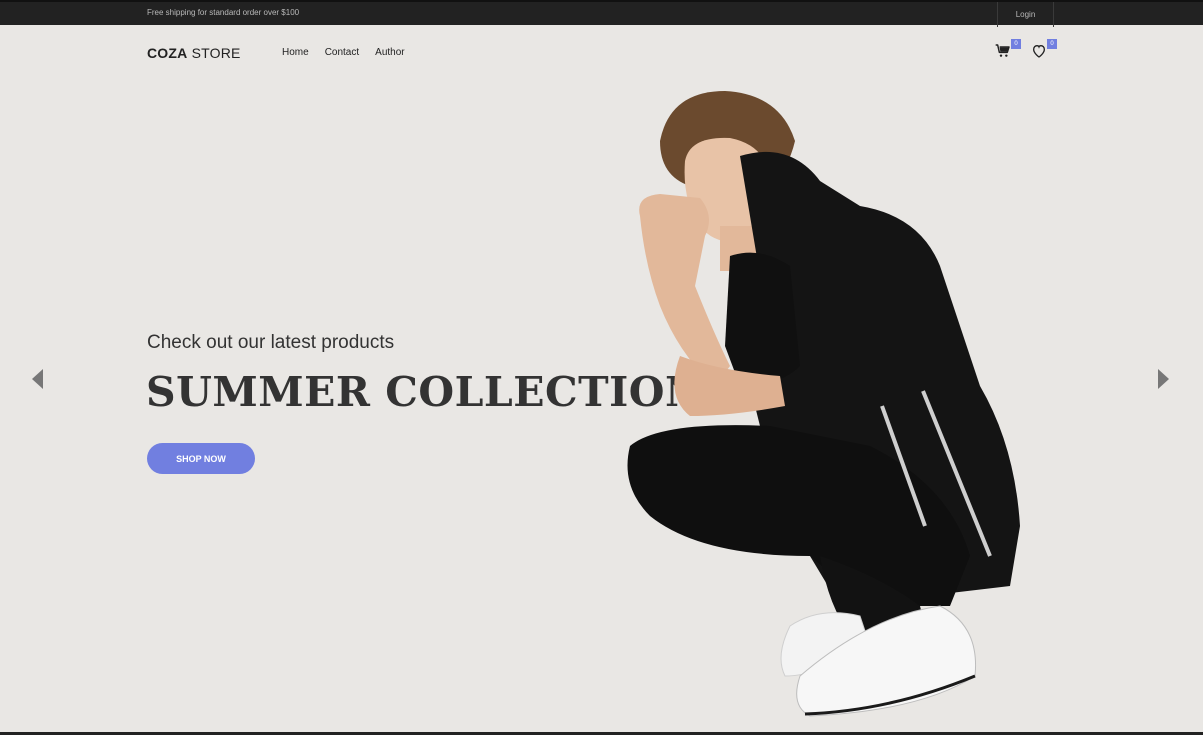 This screenshot has width=1203, height=735. What do you see at coordinates (1039, 51) in the screenshot?
I see `heart-icon` at bounding box center [1039, 51].